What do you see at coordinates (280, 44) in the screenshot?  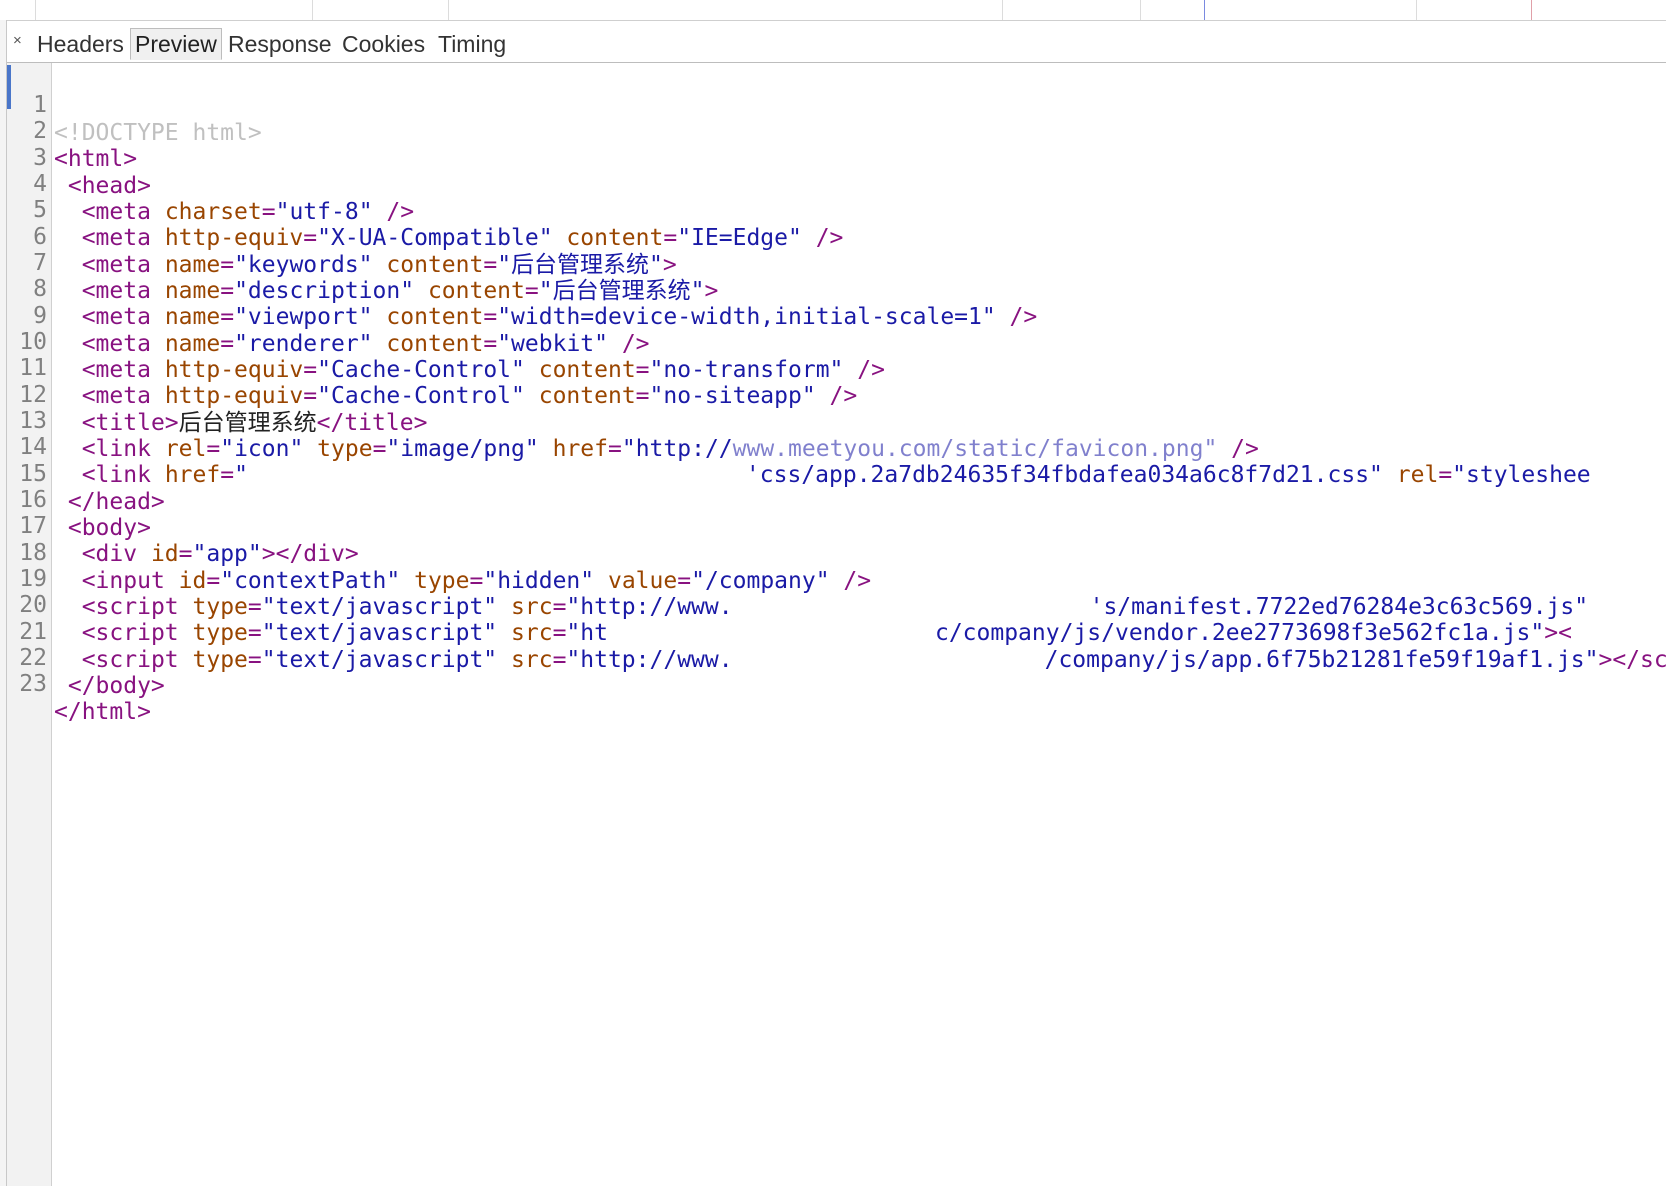 I see `tab-response: Response` at bounding box center [280, 44].